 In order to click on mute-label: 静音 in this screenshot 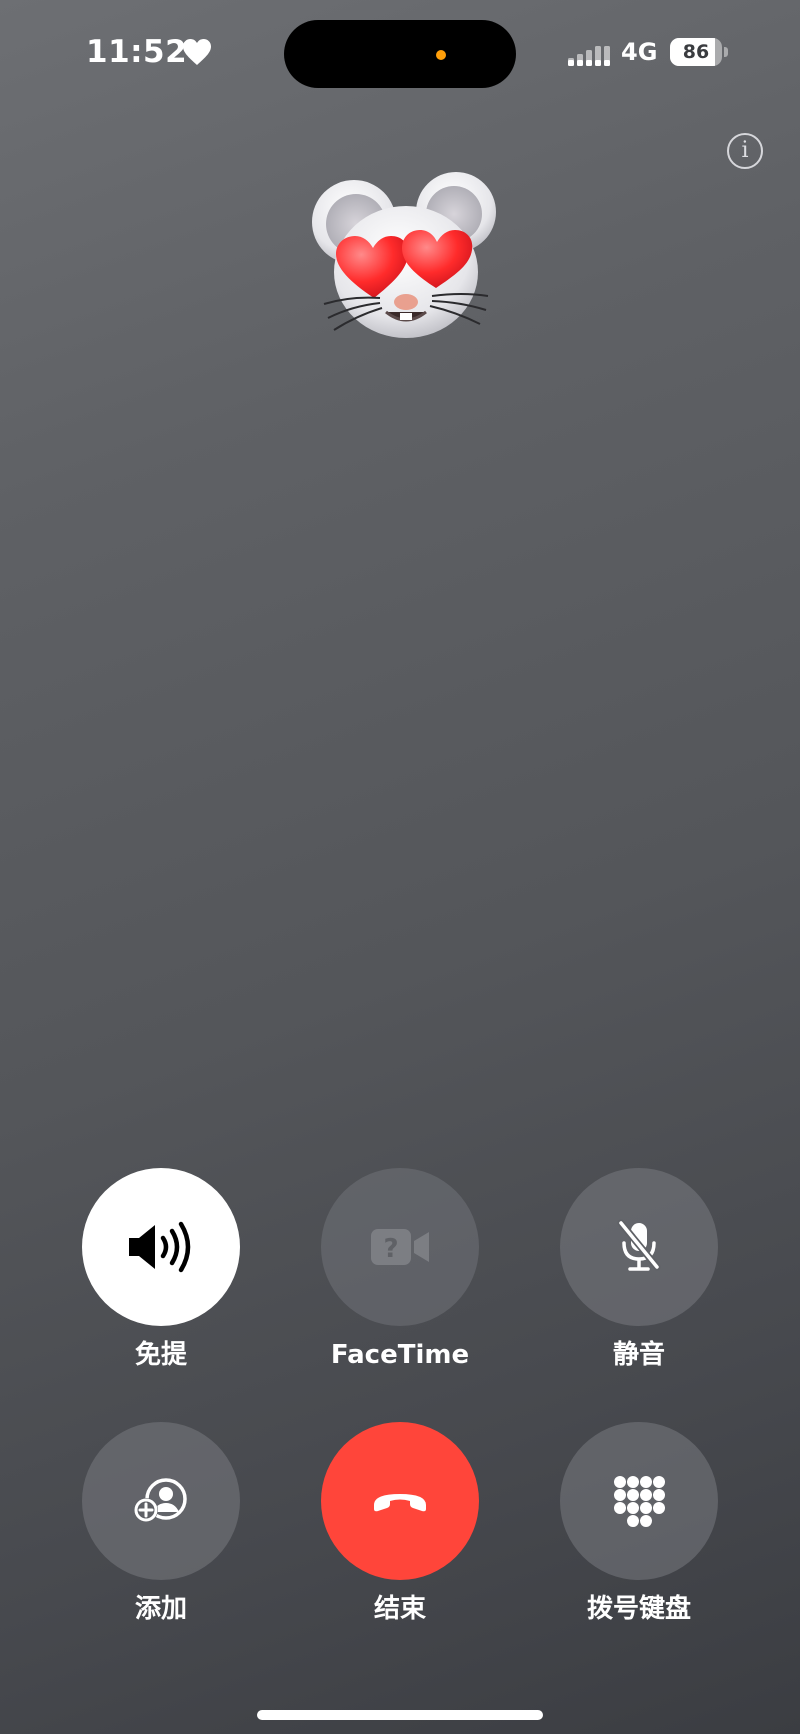, I will do `click(638, 1355)`.